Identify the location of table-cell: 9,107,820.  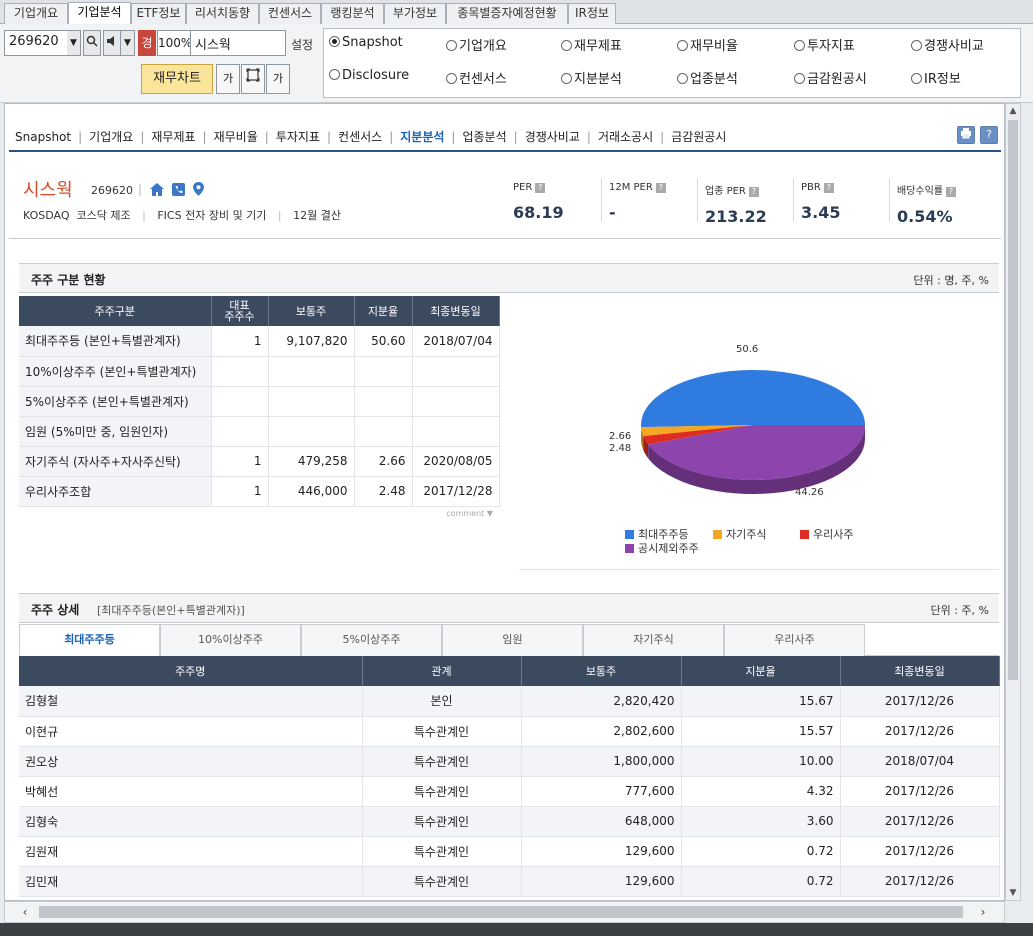
(311, 341).